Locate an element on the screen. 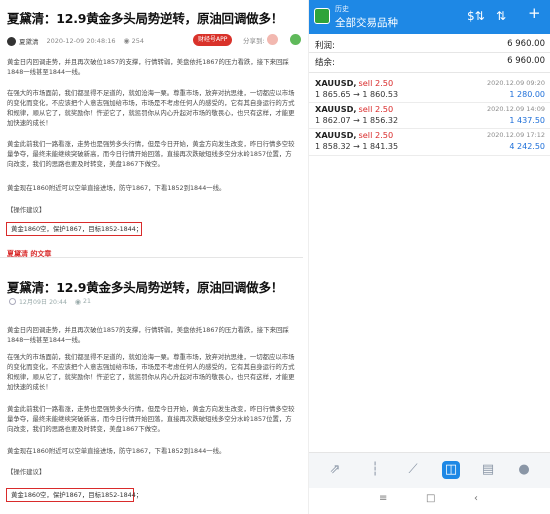  trade-profit: 1 280.00 is located at coordinates (527, 94).